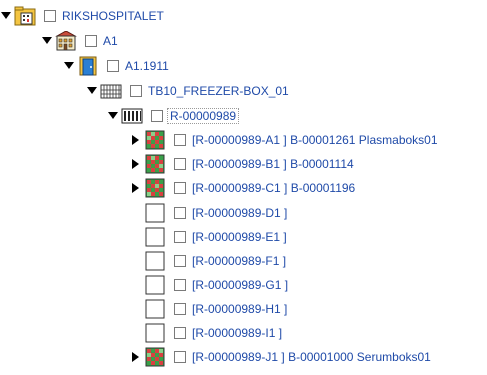 Image resolution: width=487 pixels, height=375 pixels. Describe the element at coordinates (110, 41) in the screenshot. I see `node-label: A1` at that location.